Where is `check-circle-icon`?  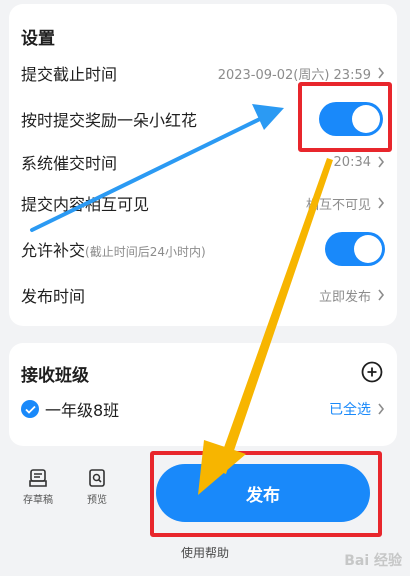 check-circle-icon is located at coordinates (30, 409).